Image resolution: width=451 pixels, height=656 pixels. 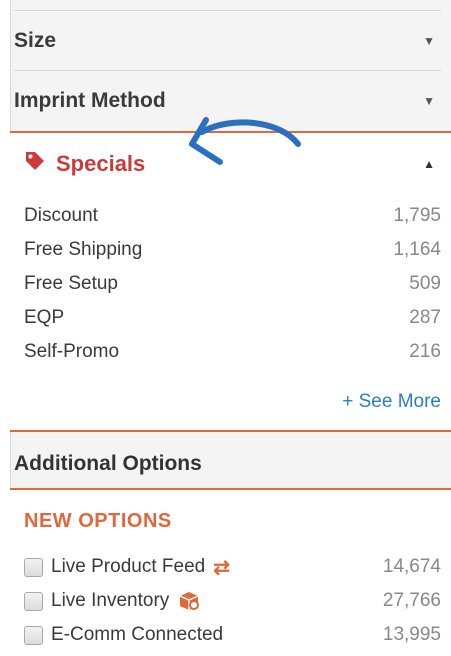 I want to click on option-label: E-Comm Connected, so click(x=137, y=634).